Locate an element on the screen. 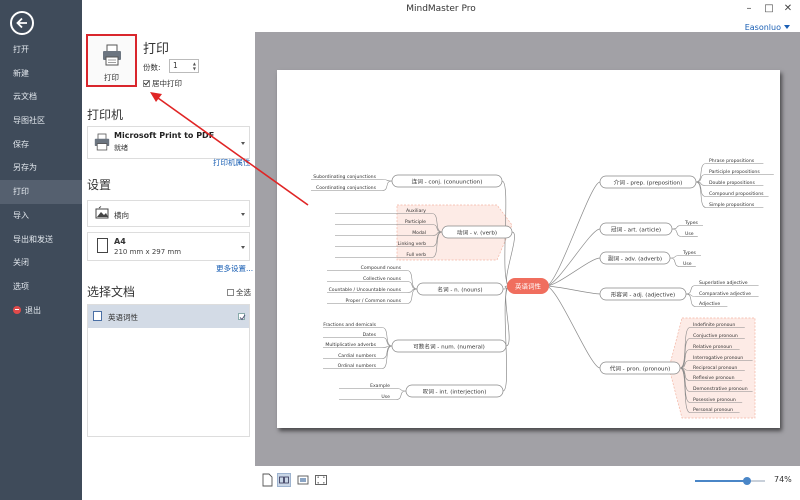 The height and width of the screenshot is (500, 800). sidebar-item-exit: 退出 is located at coordinates (41, 311).